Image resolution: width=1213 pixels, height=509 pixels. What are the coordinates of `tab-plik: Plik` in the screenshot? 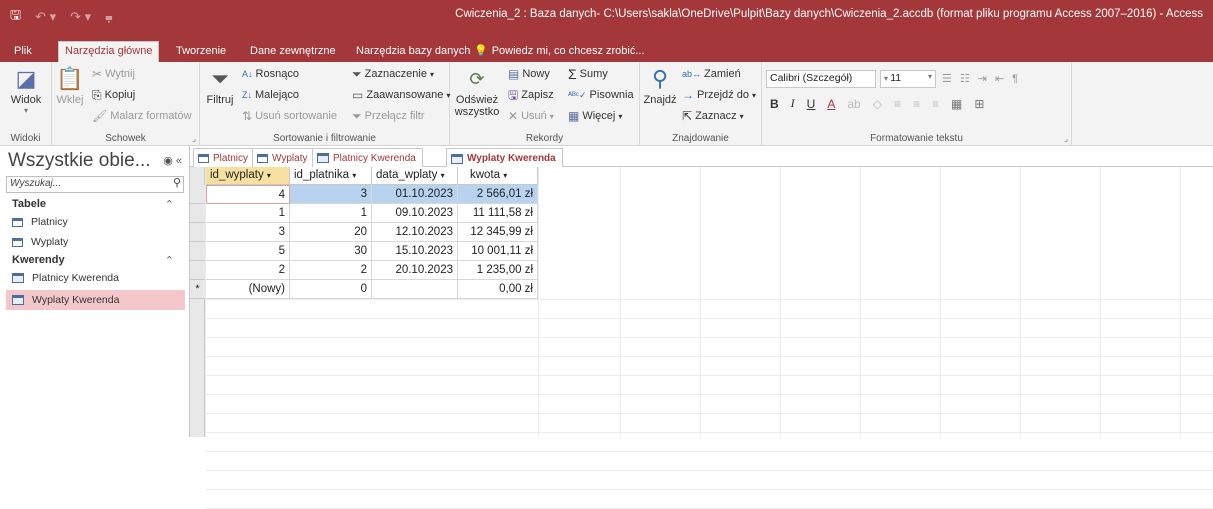 It's located at (23, 52).